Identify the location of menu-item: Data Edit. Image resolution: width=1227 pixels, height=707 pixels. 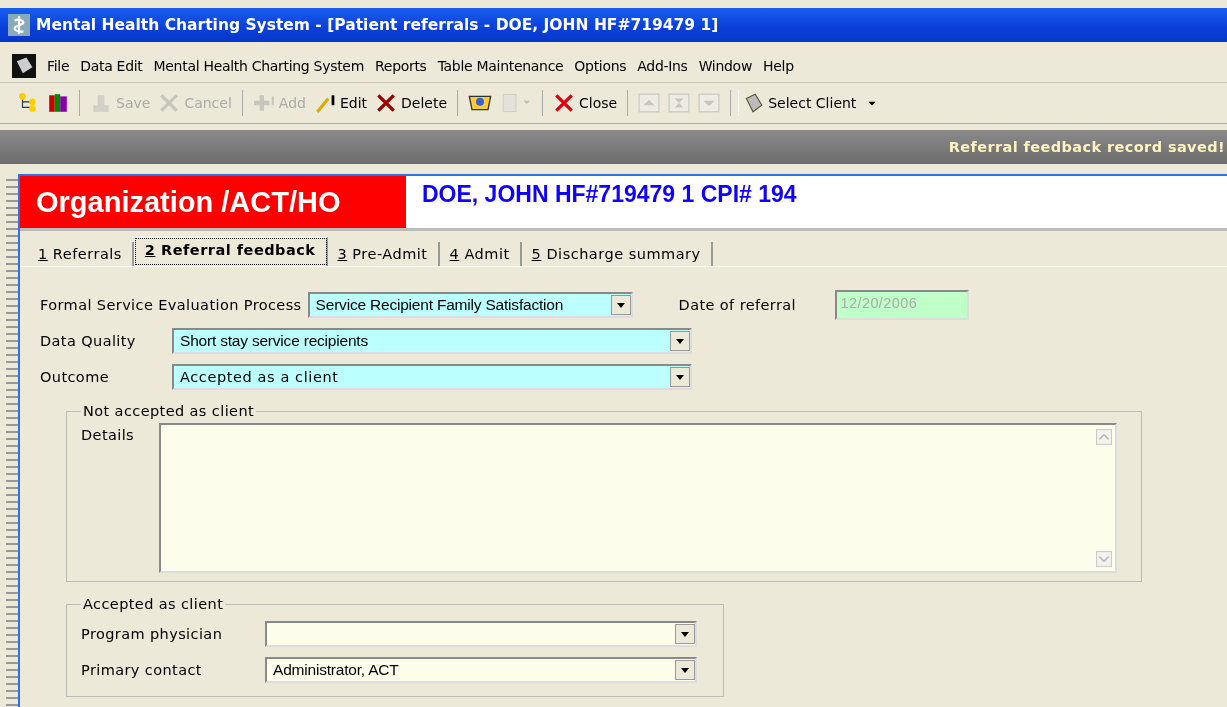
(111, 66).